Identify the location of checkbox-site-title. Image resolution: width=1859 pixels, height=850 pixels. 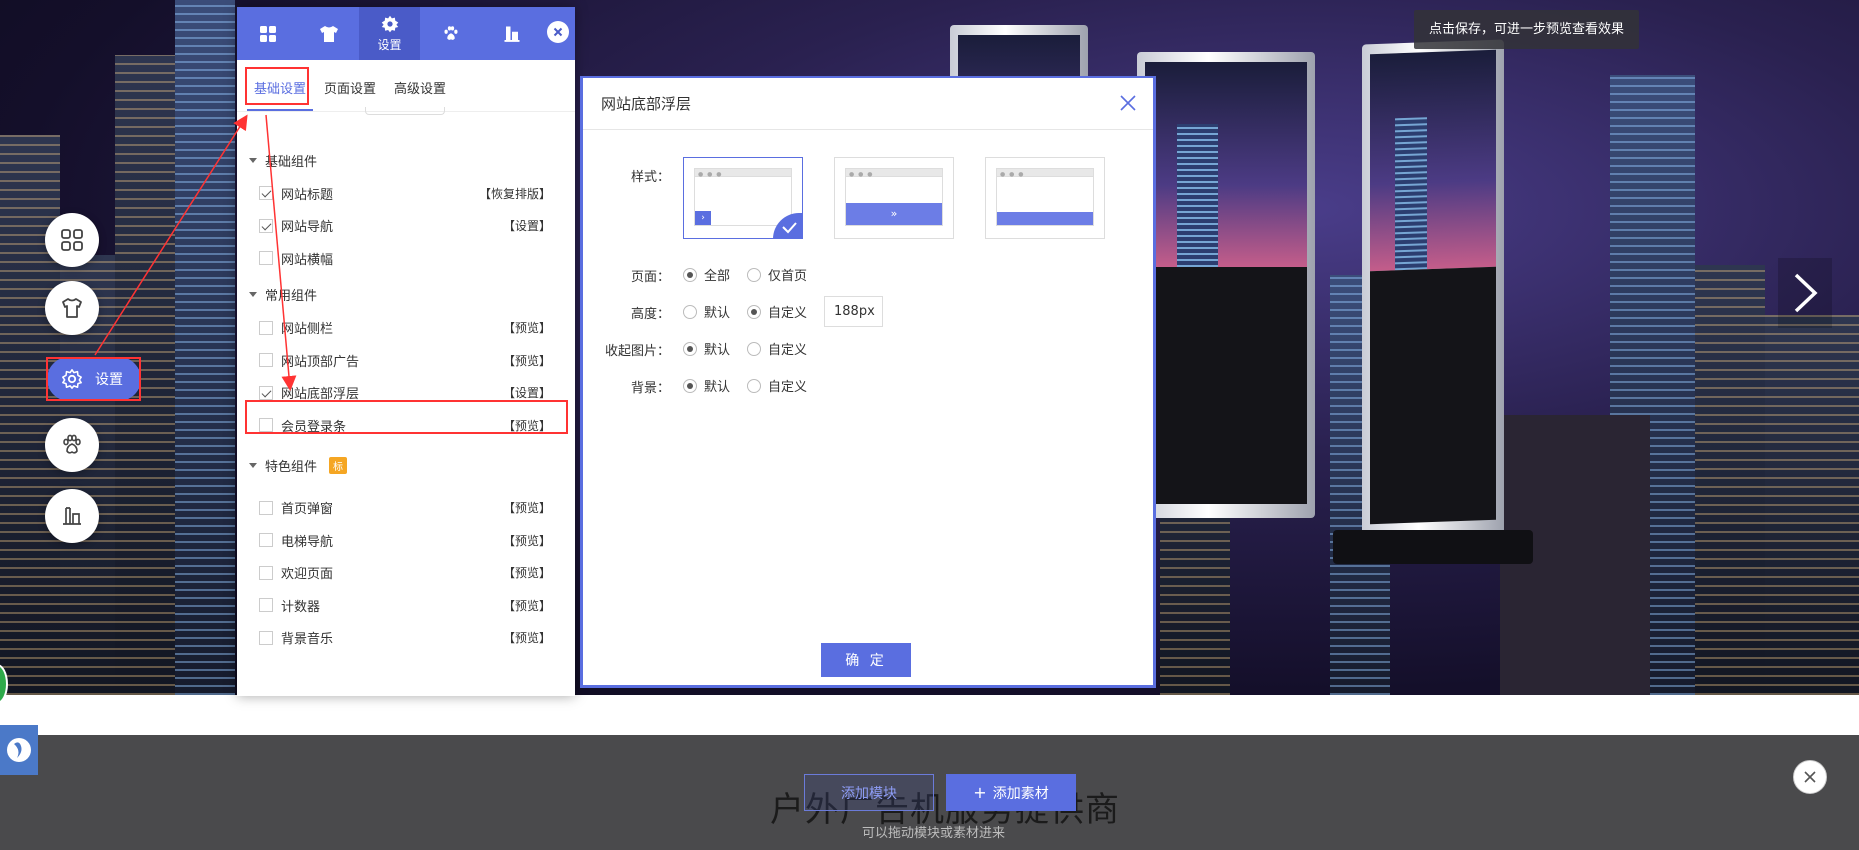
(266, 193).